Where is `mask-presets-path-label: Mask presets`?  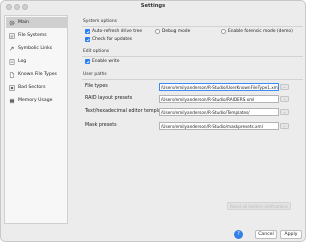
mask-presets-path-label: Mask presets is located at coordinates (101, 125).